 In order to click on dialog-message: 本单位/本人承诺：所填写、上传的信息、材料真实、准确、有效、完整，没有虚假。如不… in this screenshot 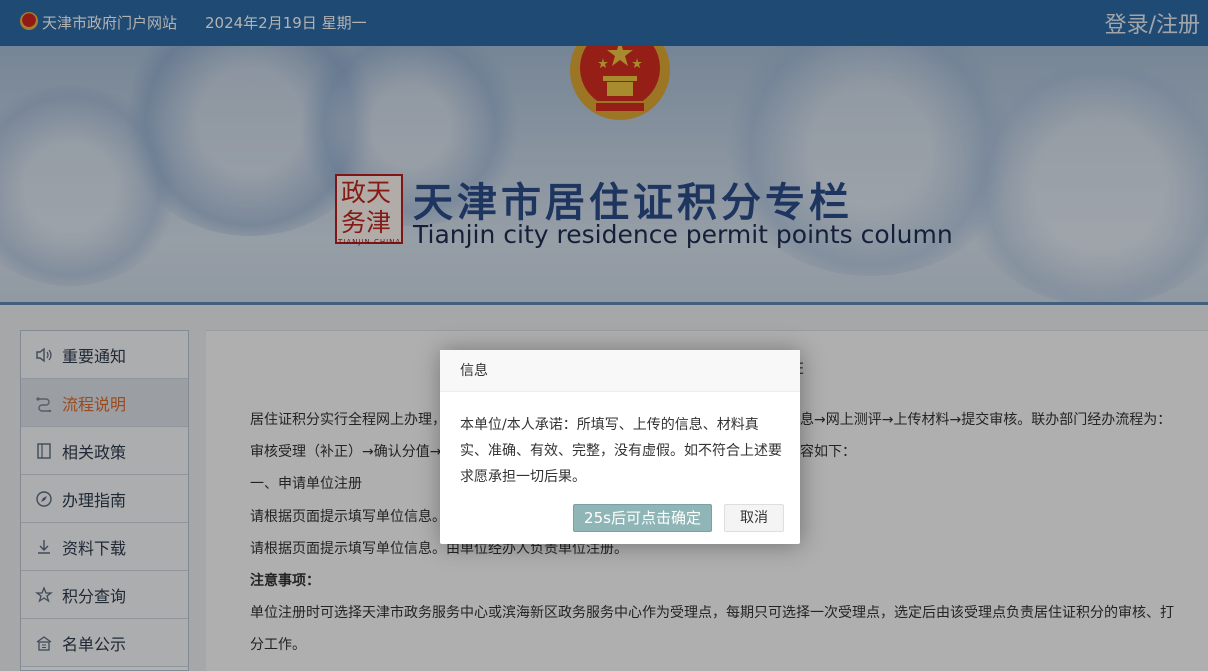, I will do `click(621, 451)`.